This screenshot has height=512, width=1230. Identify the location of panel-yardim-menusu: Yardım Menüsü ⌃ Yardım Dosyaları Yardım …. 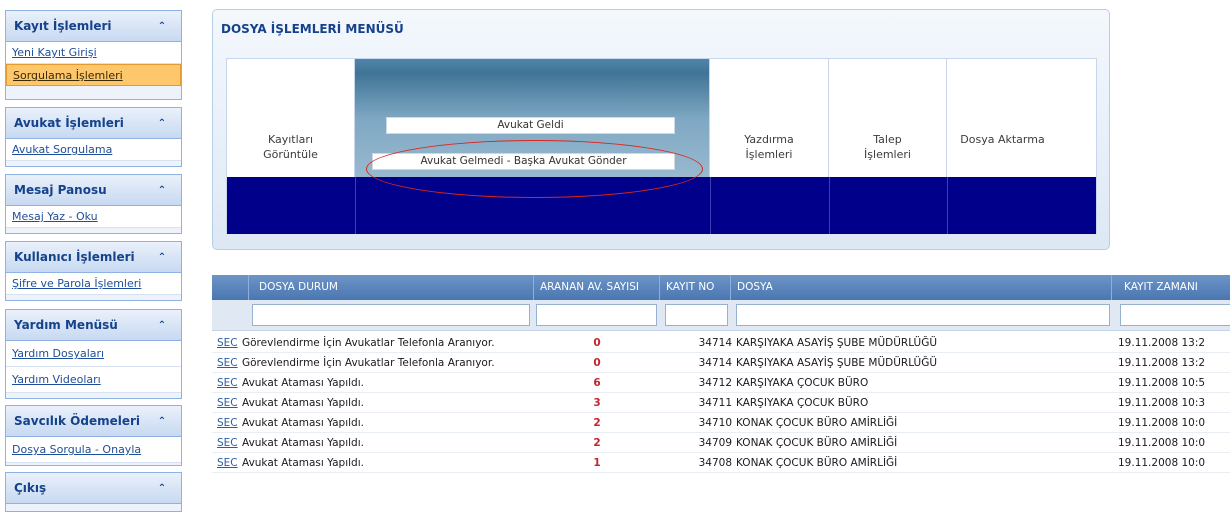
(93, 354).